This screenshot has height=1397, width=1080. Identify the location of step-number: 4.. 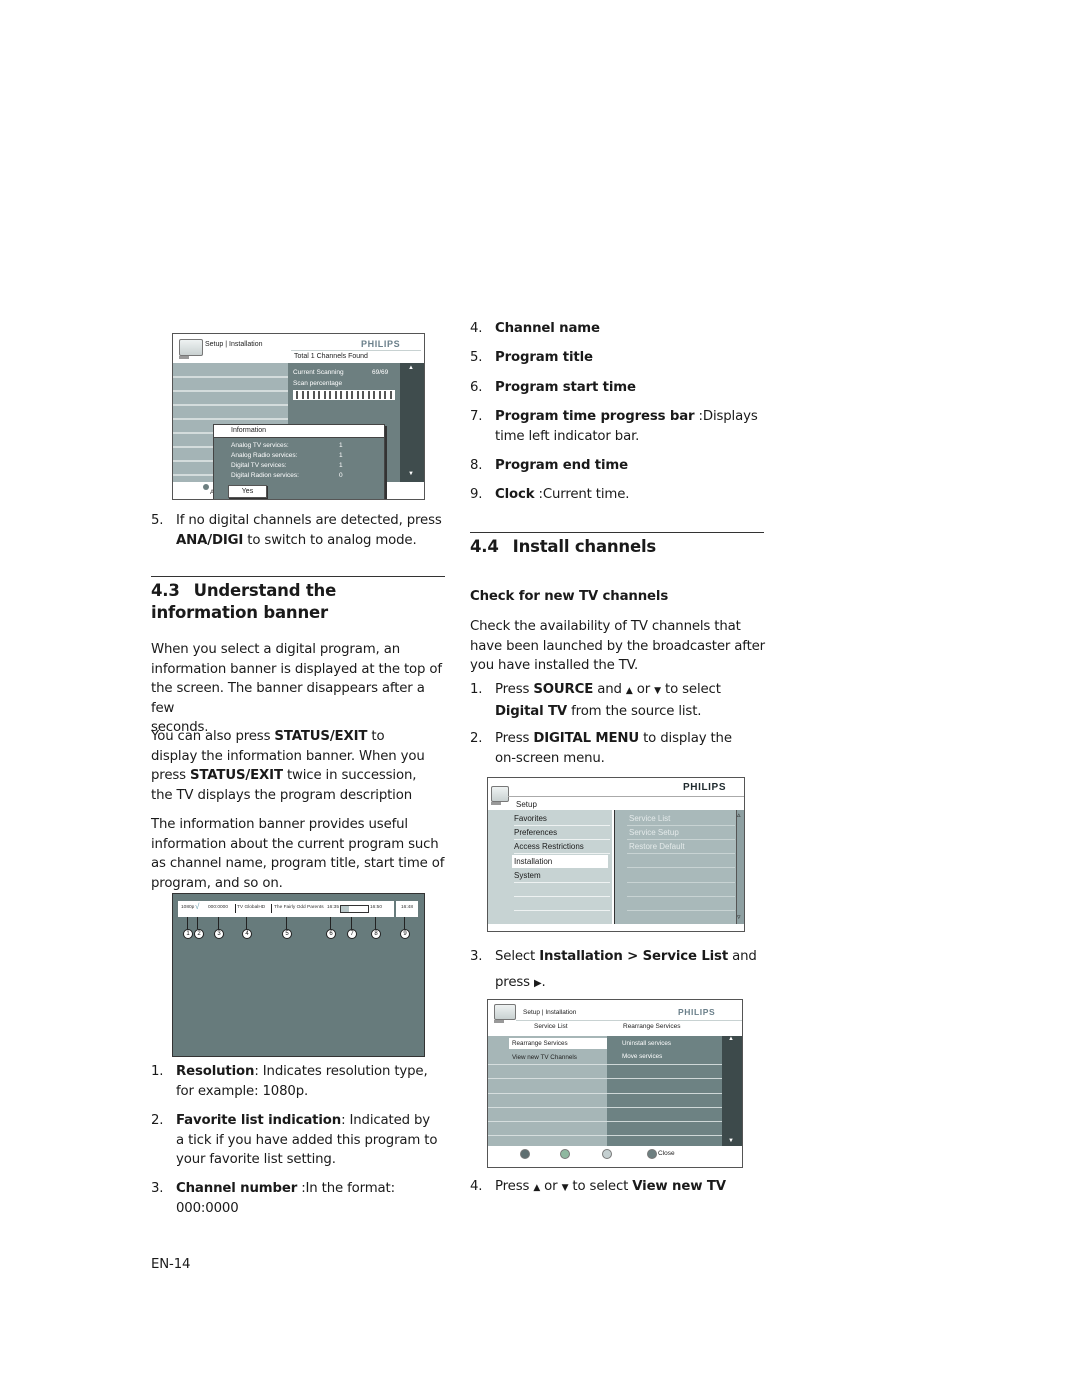
(476, 1186).